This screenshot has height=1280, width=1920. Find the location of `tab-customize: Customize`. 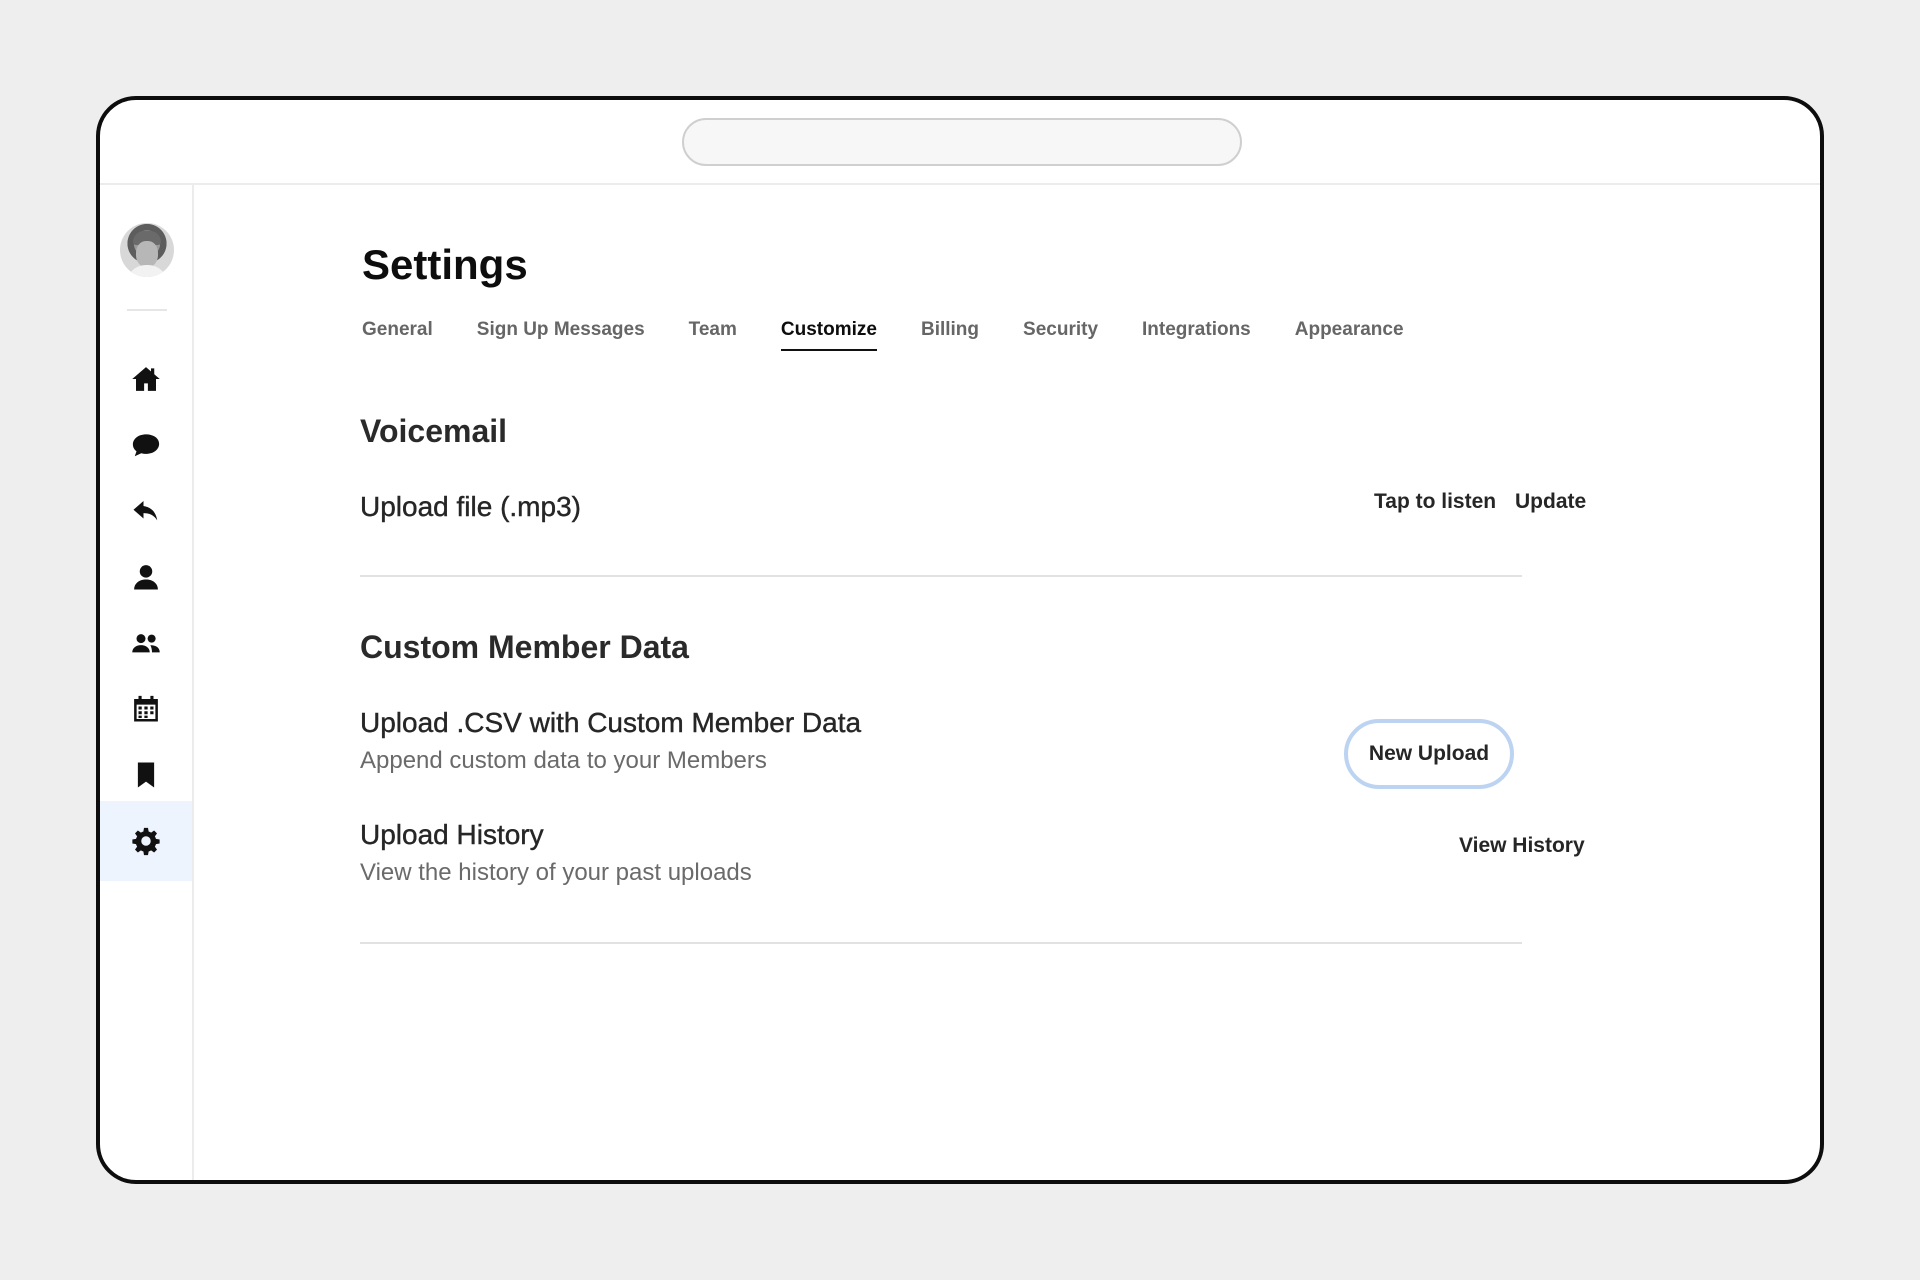

tab-customize: Customize is located at coordinates (829, 335).